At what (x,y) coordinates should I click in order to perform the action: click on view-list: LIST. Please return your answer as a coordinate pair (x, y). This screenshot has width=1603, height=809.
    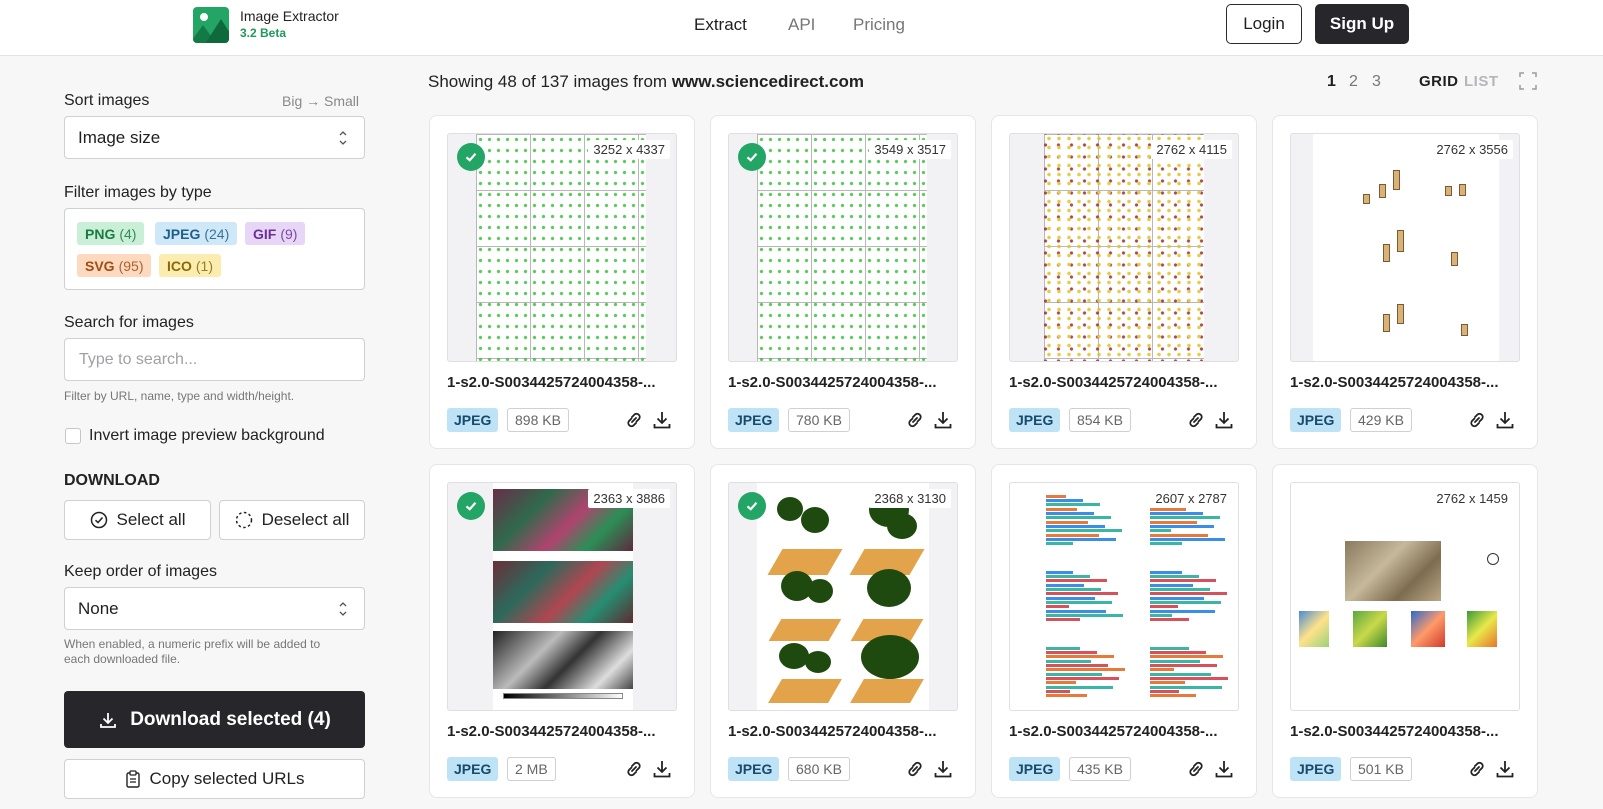
    Looking at the image, I should click on (1481, 81).